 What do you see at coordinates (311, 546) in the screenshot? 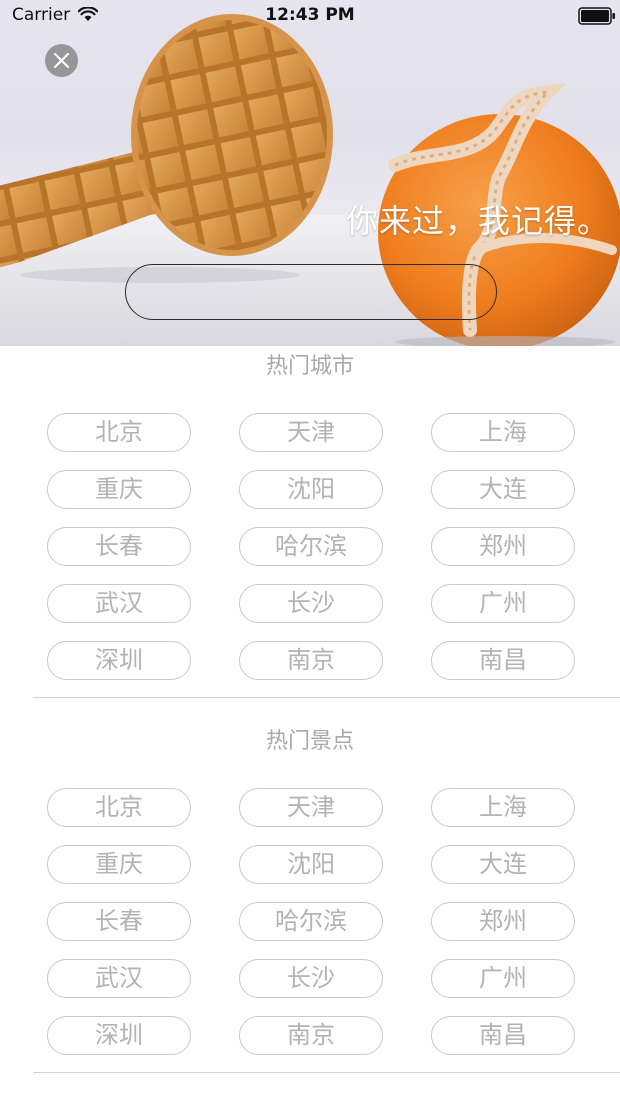
I see `city-chip: 哈尔滨` at bounding box center [311, 546].